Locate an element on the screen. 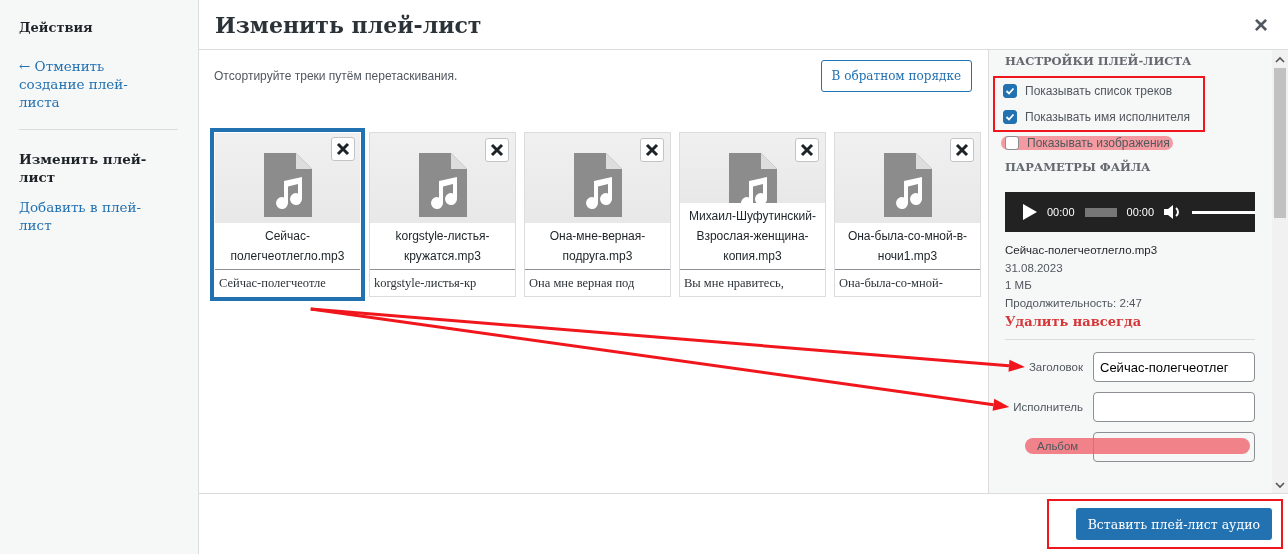 The image size is (1288, 554). track-card: korgstyle-листья-кружатся.mp3 korgstyle-листья-кр is located at coordinates (442, 214).